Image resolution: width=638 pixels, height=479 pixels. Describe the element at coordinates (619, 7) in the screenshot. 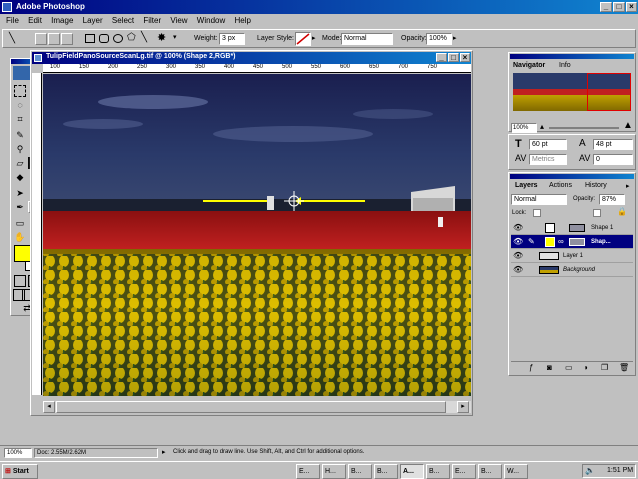

I see `maximize-button: □` at that location.